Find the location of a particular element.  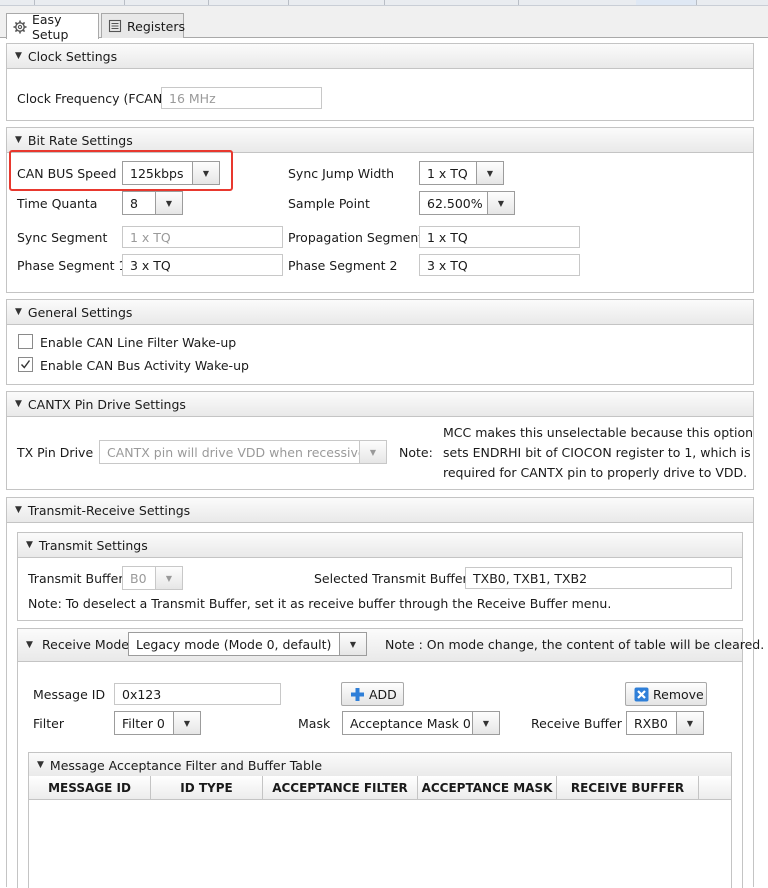

can-bus-speed-select: 125kbps ▼ is located at coordinates (171, 173).